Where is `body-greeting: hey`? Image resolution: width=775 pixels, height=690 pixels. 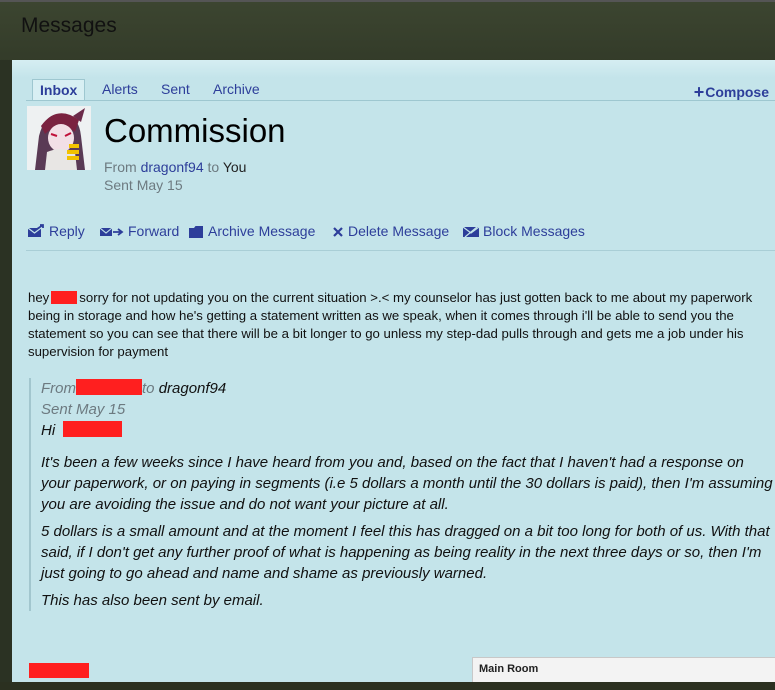
body-greeting: hey is located at coordinates (39, 297).